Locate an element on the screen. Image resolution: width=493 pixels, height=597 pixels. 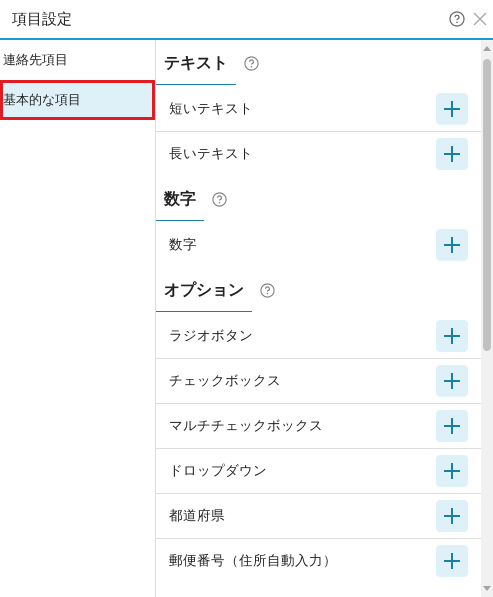
close-icon is located at coordinates (480, 19).